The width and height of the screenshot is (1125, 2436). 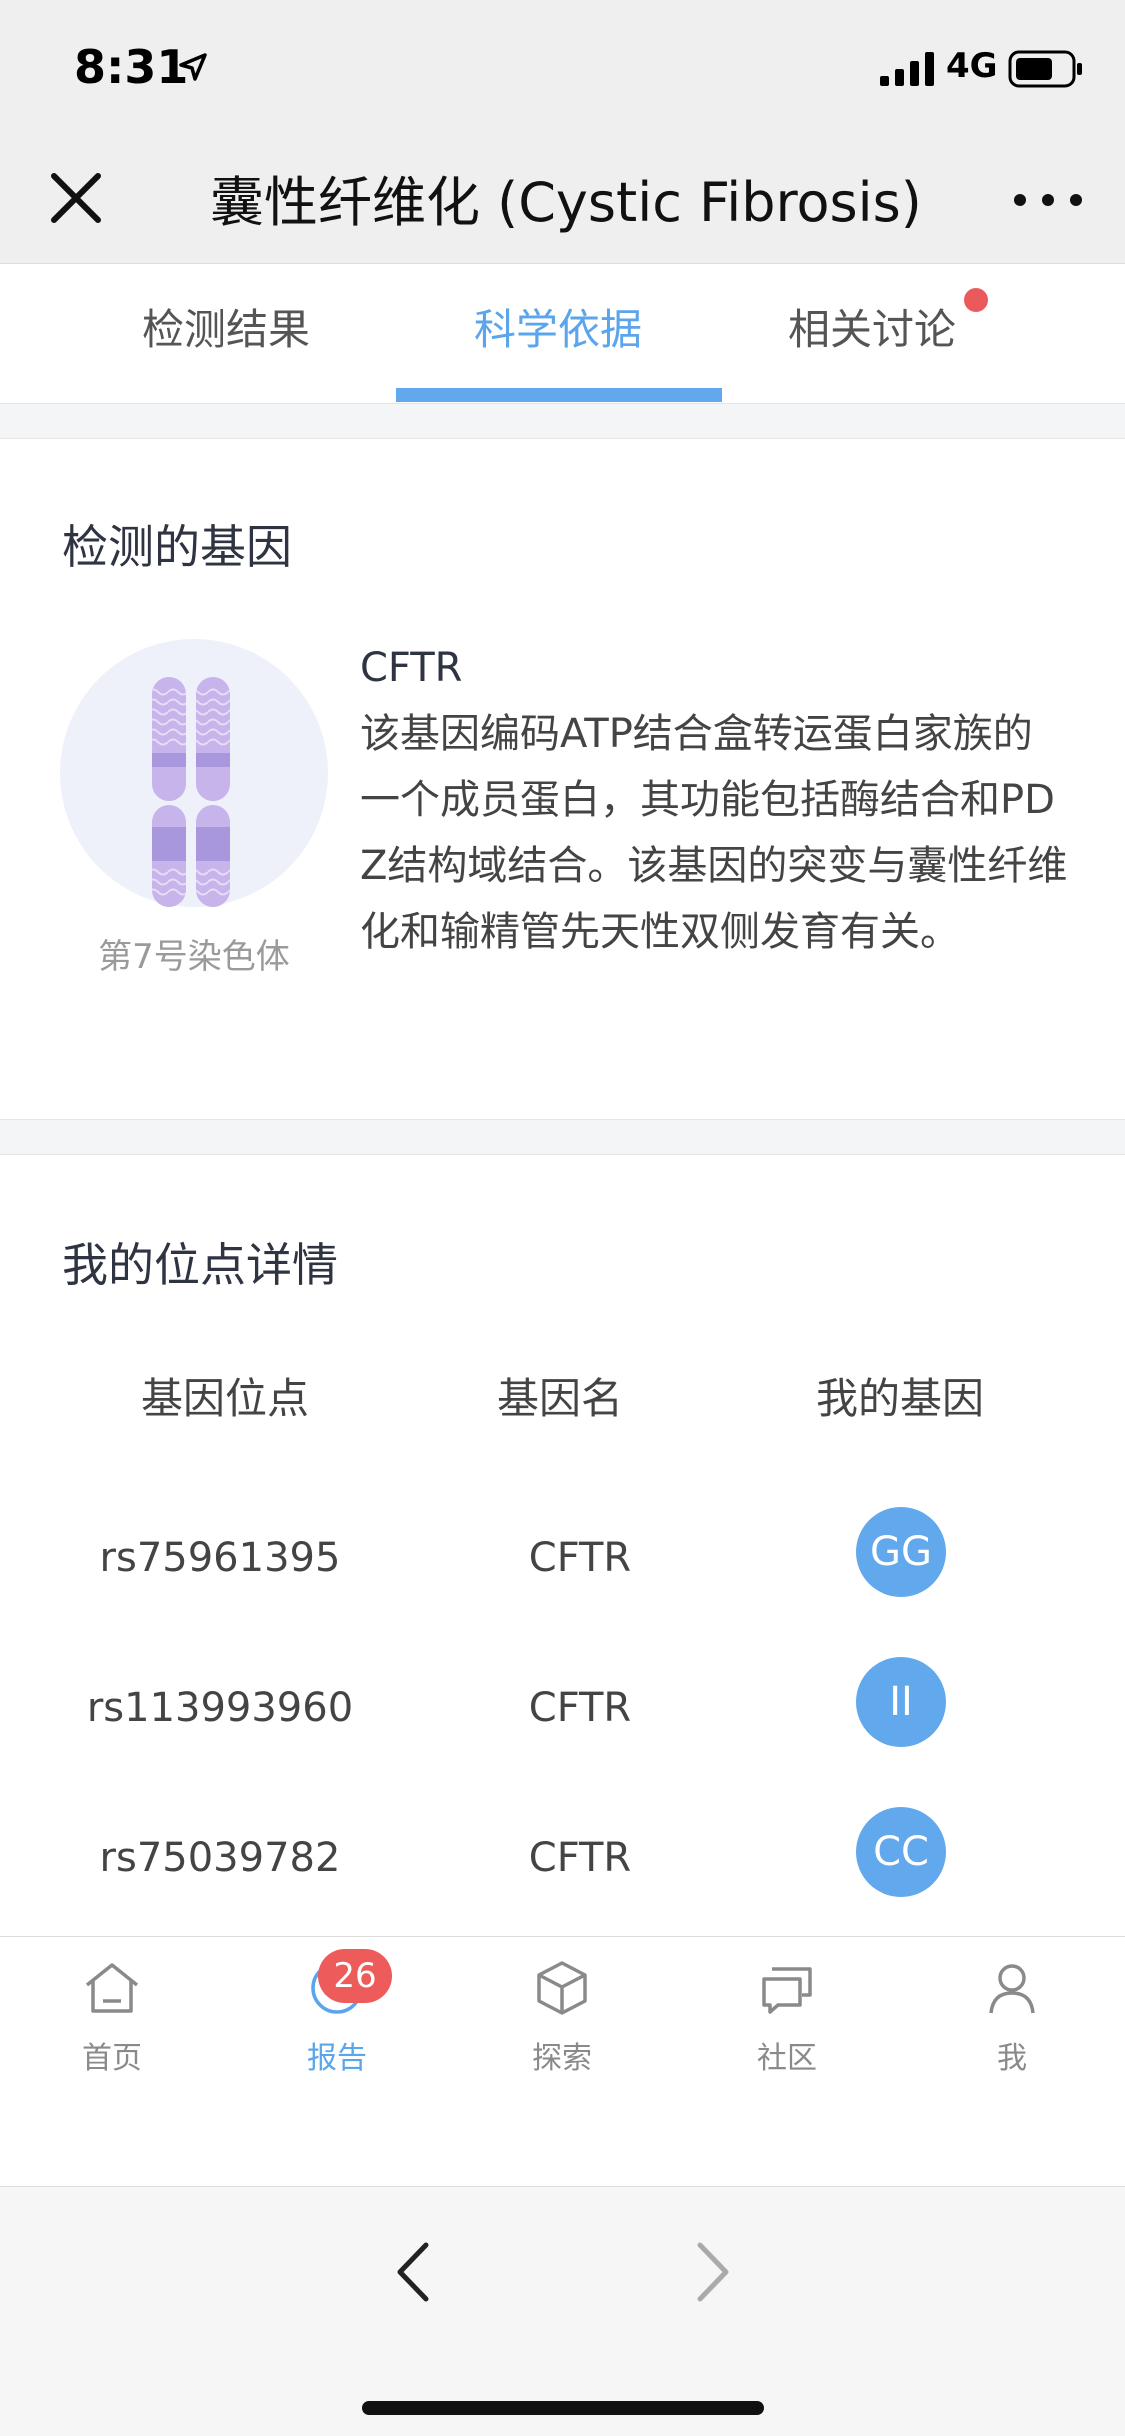 What do you see at coordinates (193, 67) in the screenshot?
I see `location-arrow-icon` at bounding box center [193, 67].